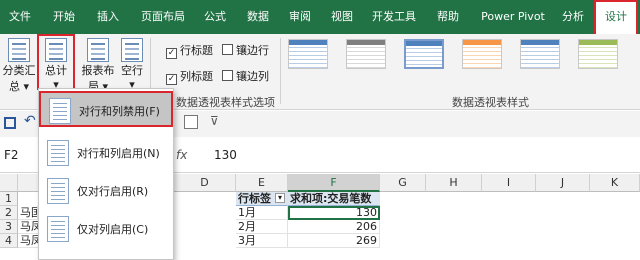 This screenshot has width=640, height=260. I want to click on pivot-value-header: 求和项:交易笔数, so click(334, 199).